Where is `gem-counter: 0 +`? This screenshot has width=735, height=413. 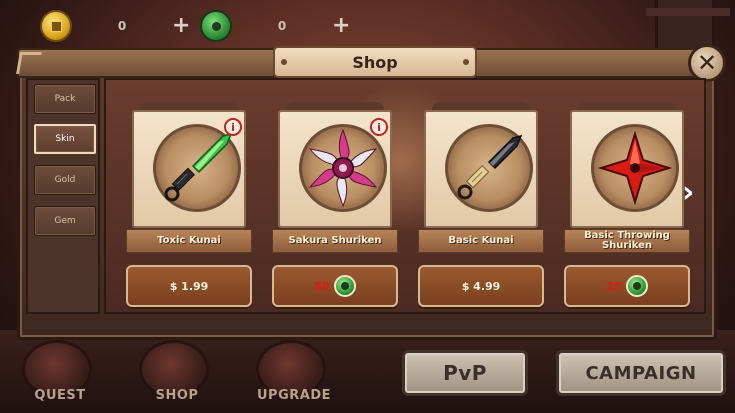
gem-counter: 0 + is located at coordinates (275, 26).